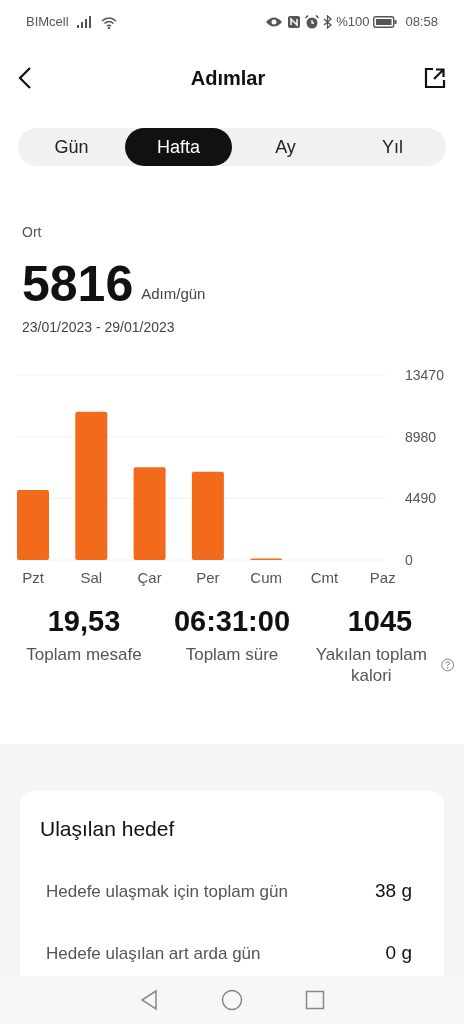  What do you see at coordinates (108, 22) in the screenshot?
I see `wifi-icon` at bounding box center [108, 22].